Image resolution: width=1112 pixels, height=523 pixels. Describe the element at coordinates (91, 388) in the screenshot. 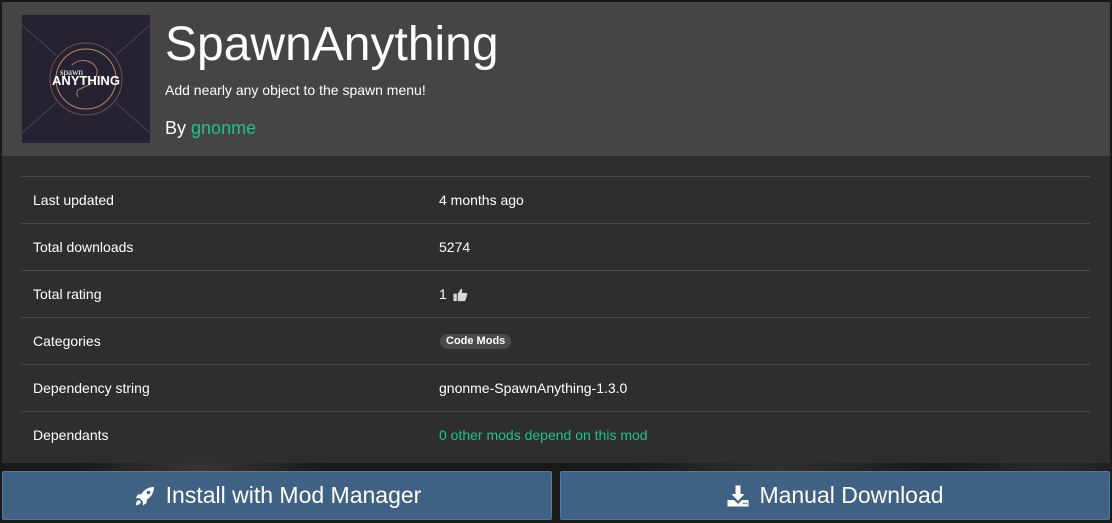

I see `row-label: Dependency string` at that location.